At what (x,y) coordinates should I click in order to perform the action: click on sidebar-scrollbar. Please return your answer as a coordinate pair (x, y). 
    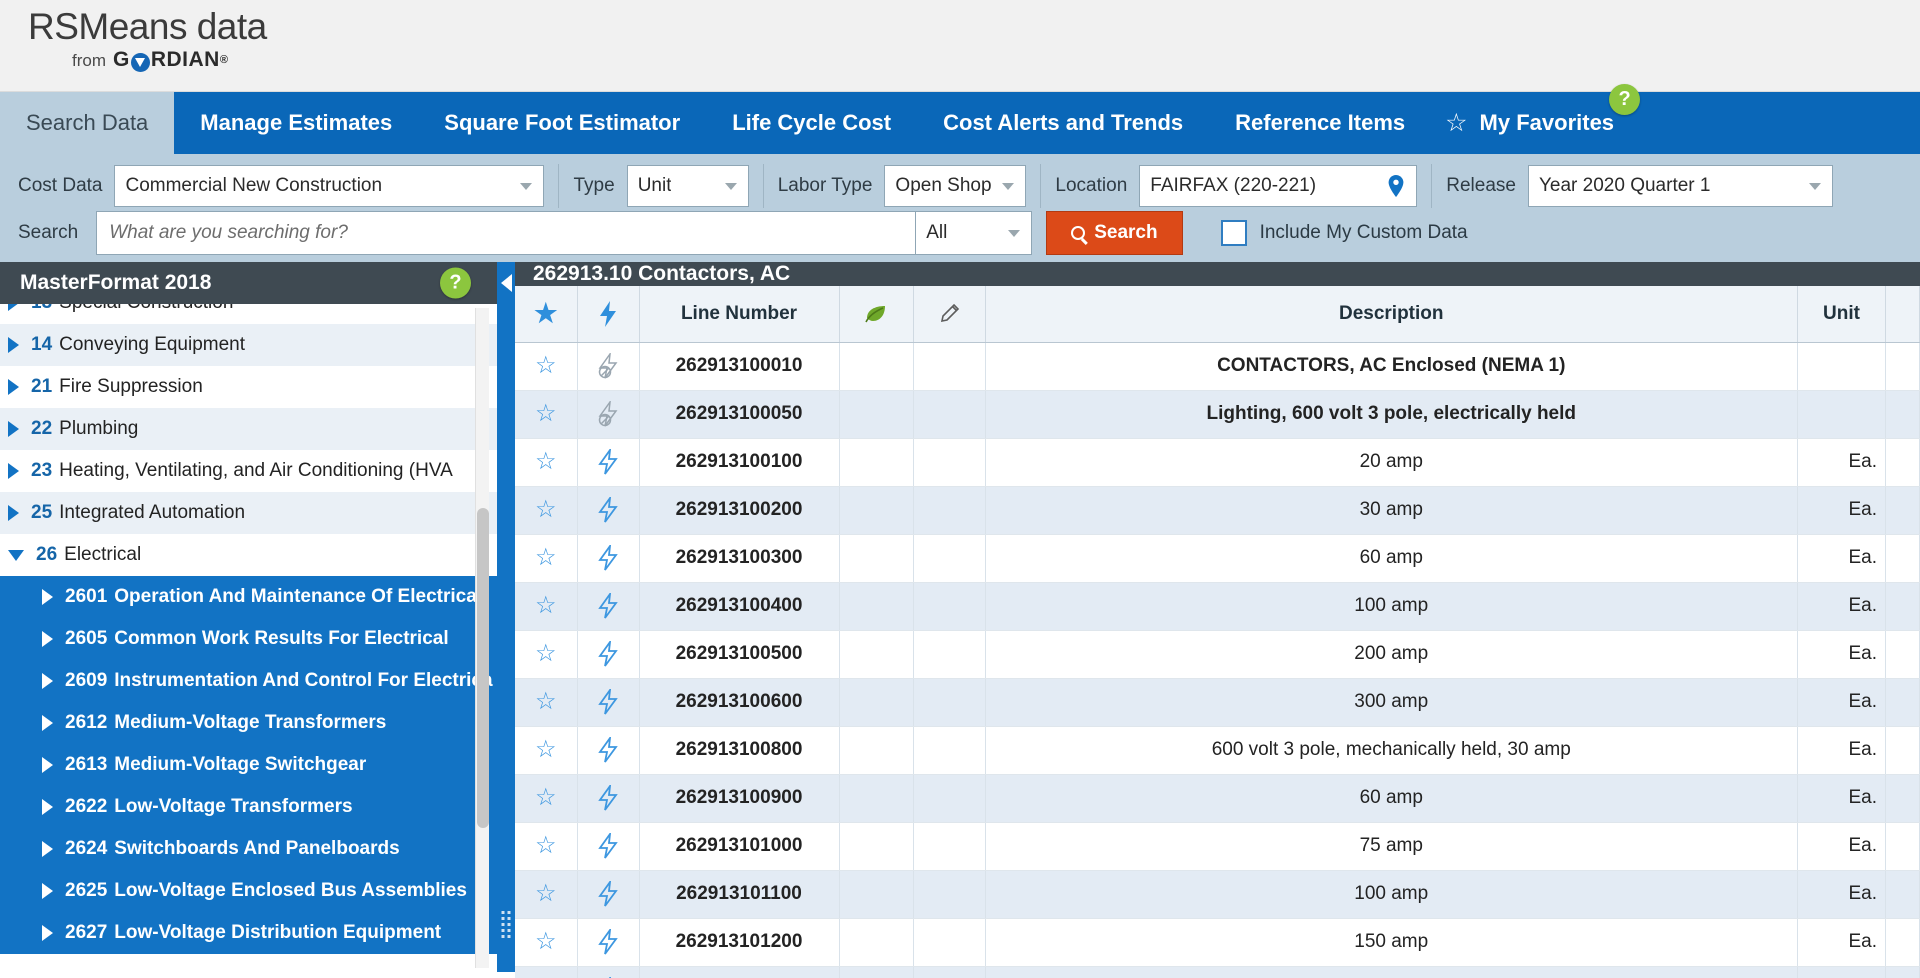
    Looking at the image, I should click on (482, 638).